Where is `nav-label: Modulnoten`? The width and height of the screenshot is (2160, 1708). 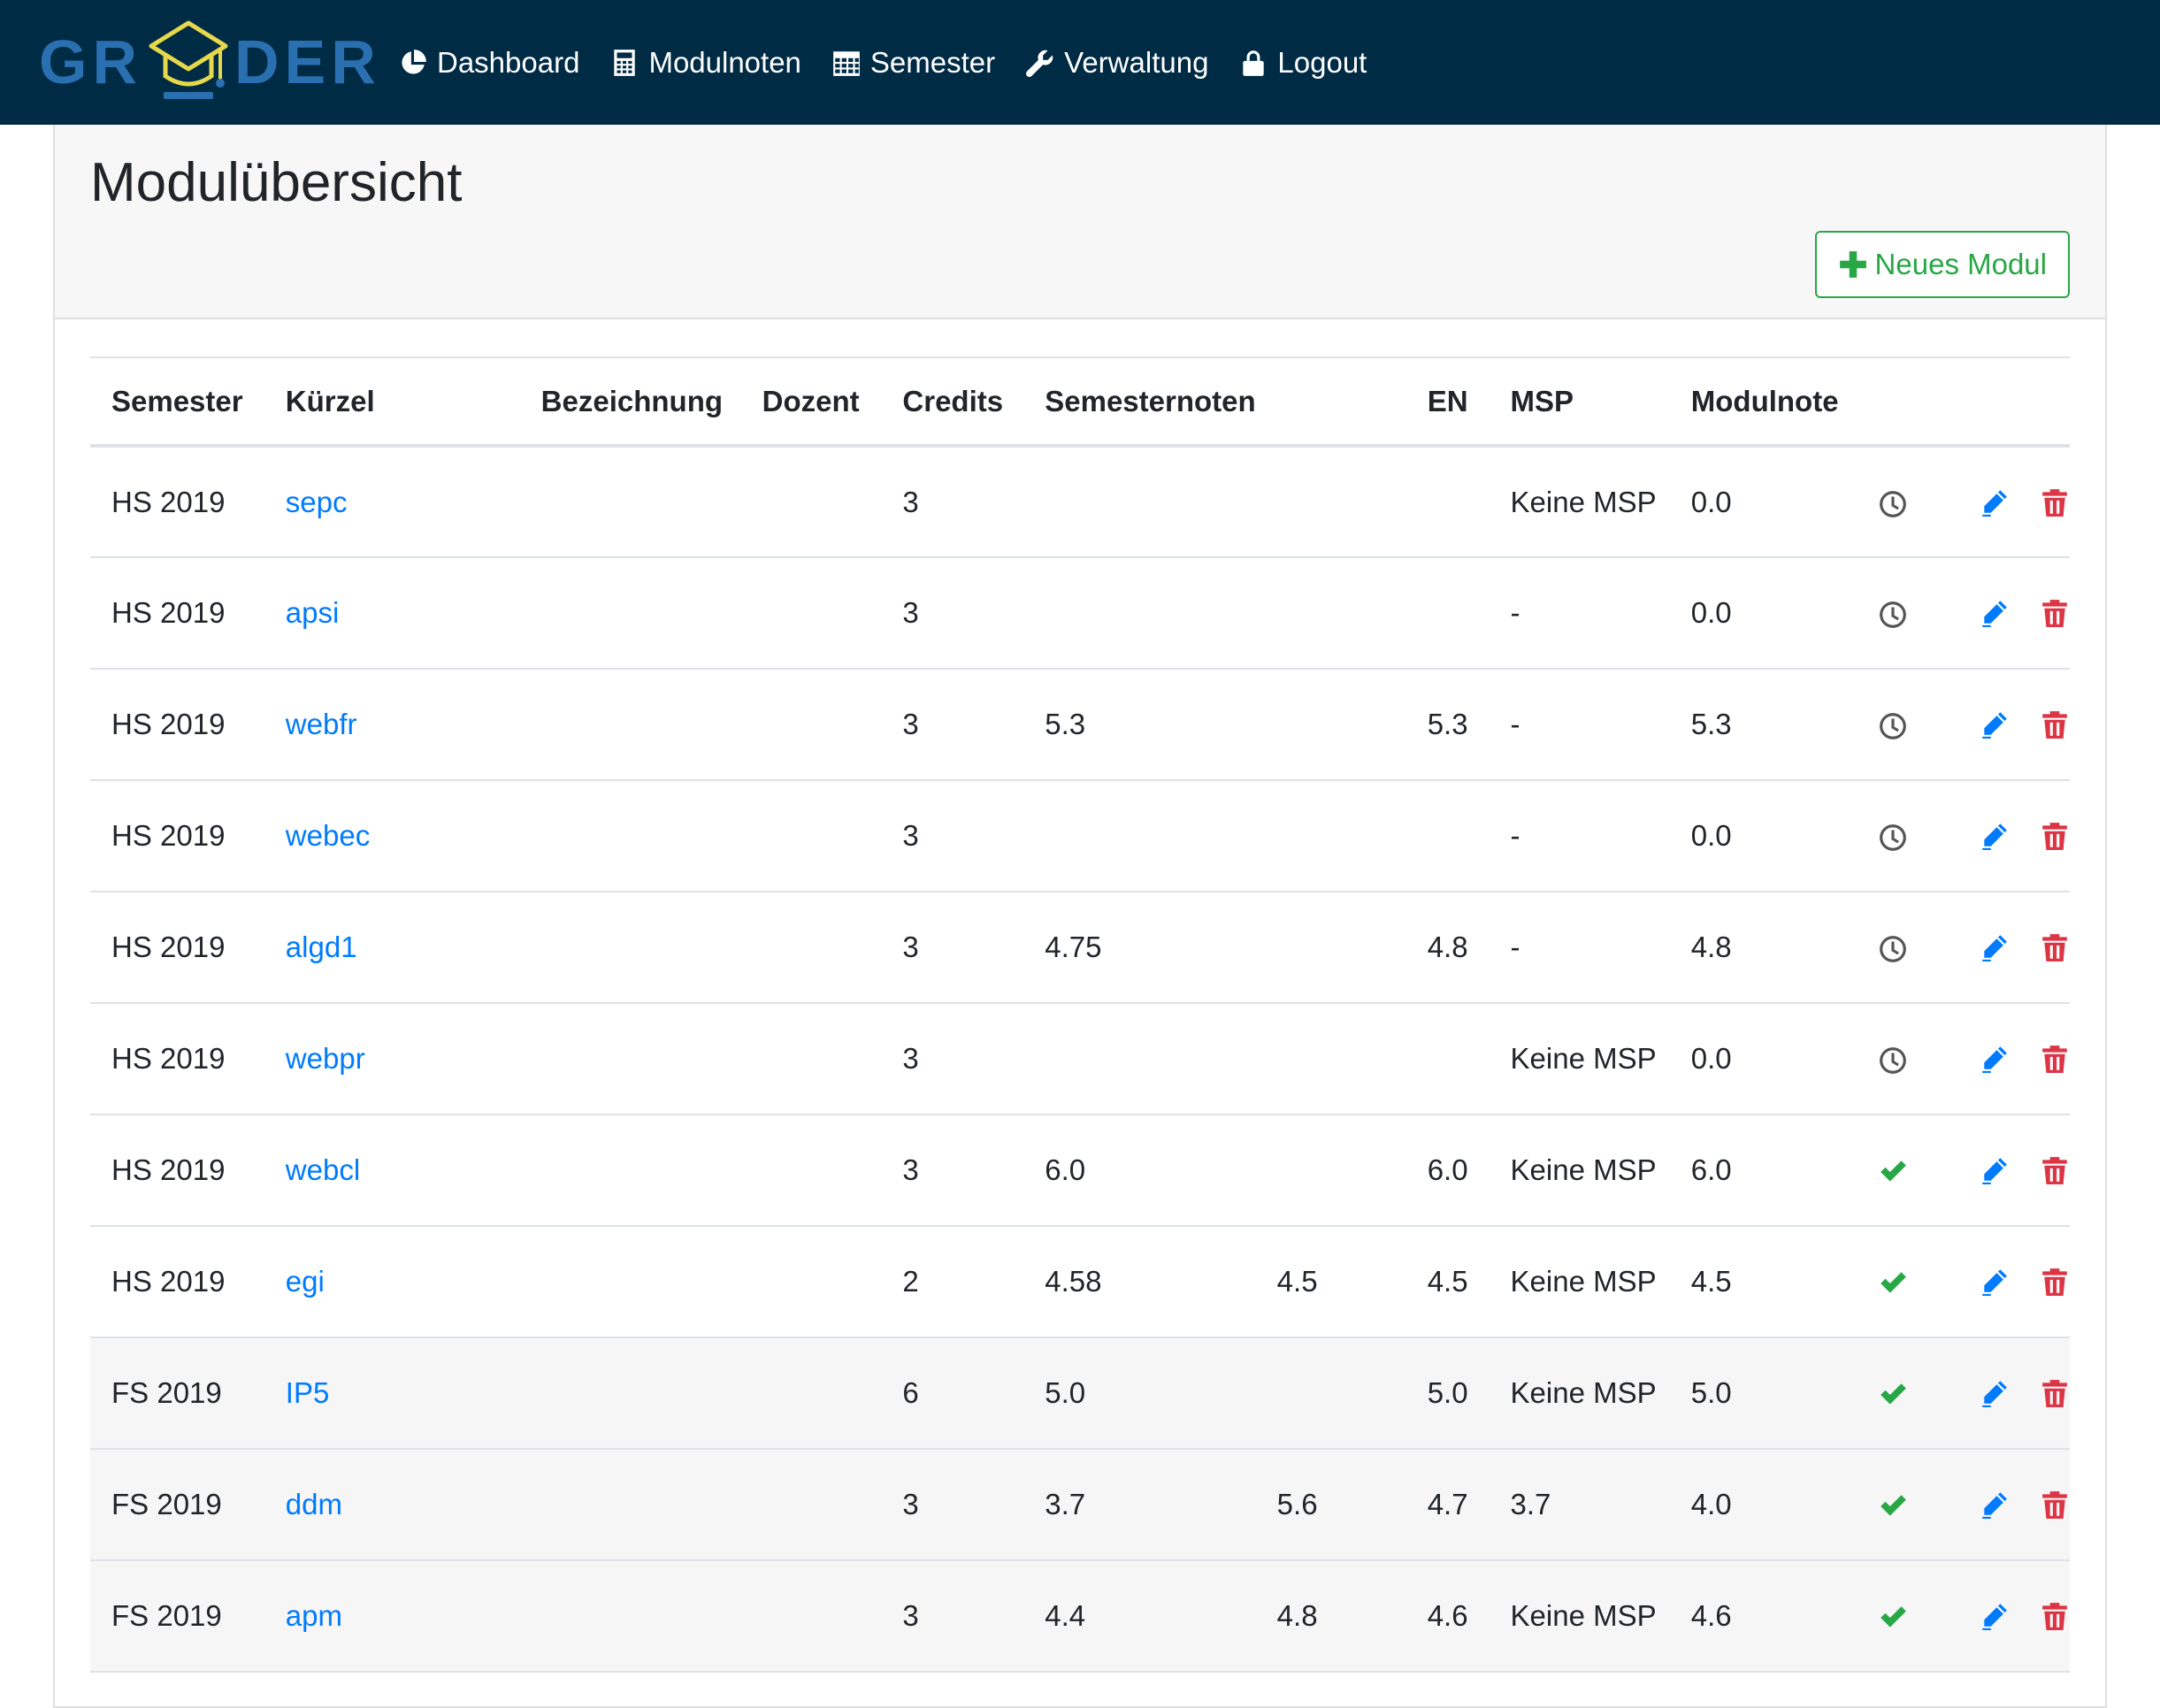 nav-label: Modulnoten is located at coordinates (724, 62).